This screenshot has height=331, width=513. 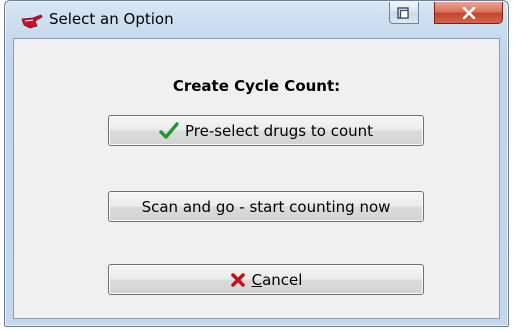 What do you see at coordinates (256, 86) in the screenshot?
I see `dialog-heading: Create Cycle Count:` at bounding box center [256, 86].